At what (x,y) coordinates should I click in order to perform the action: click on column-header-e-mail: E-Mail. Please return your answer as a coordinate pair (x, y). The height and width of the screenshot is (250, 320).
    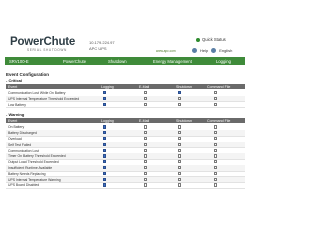
    Looking at the image, I should click on (144, 86).